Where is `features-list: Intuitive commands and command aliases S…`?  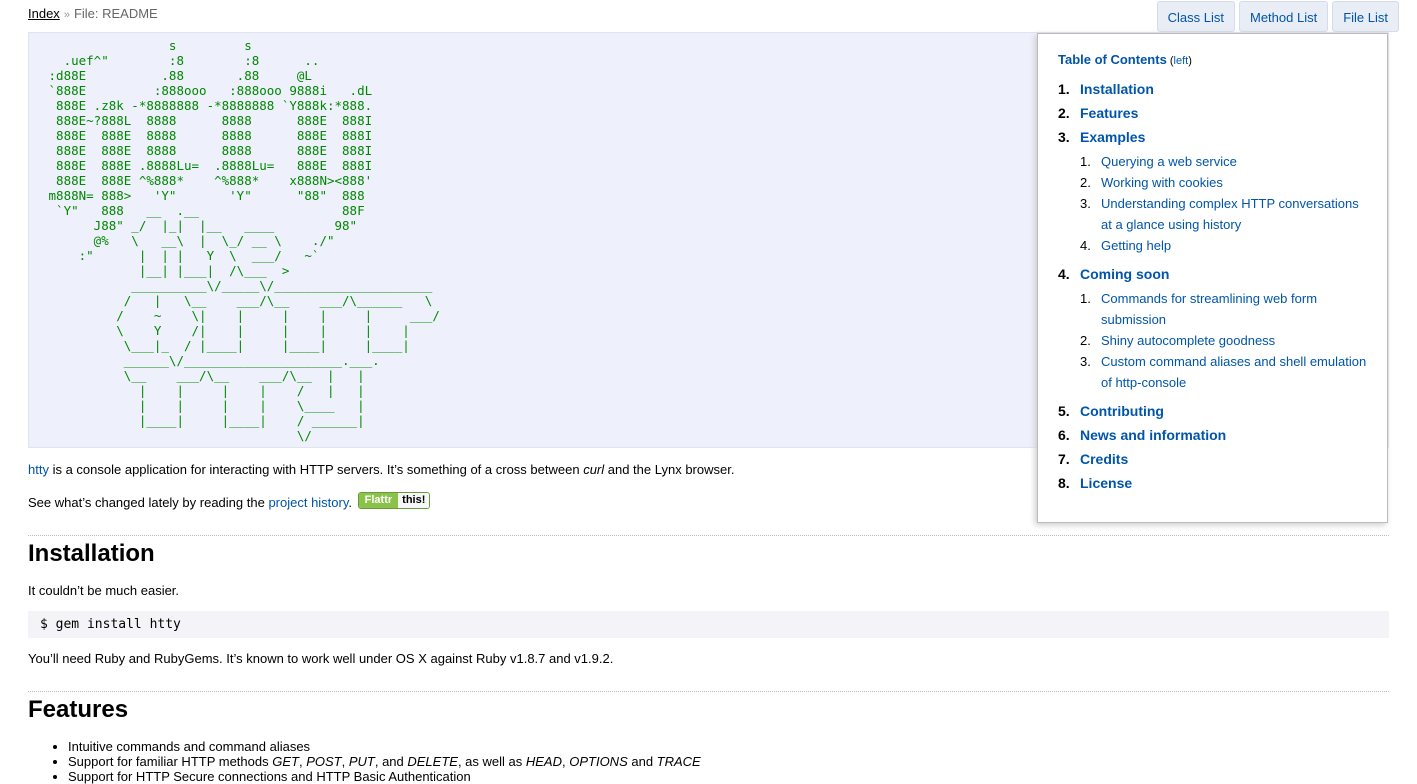
features-list: Intuitive commands and command aliases S… is located at coordinates (374, 761).